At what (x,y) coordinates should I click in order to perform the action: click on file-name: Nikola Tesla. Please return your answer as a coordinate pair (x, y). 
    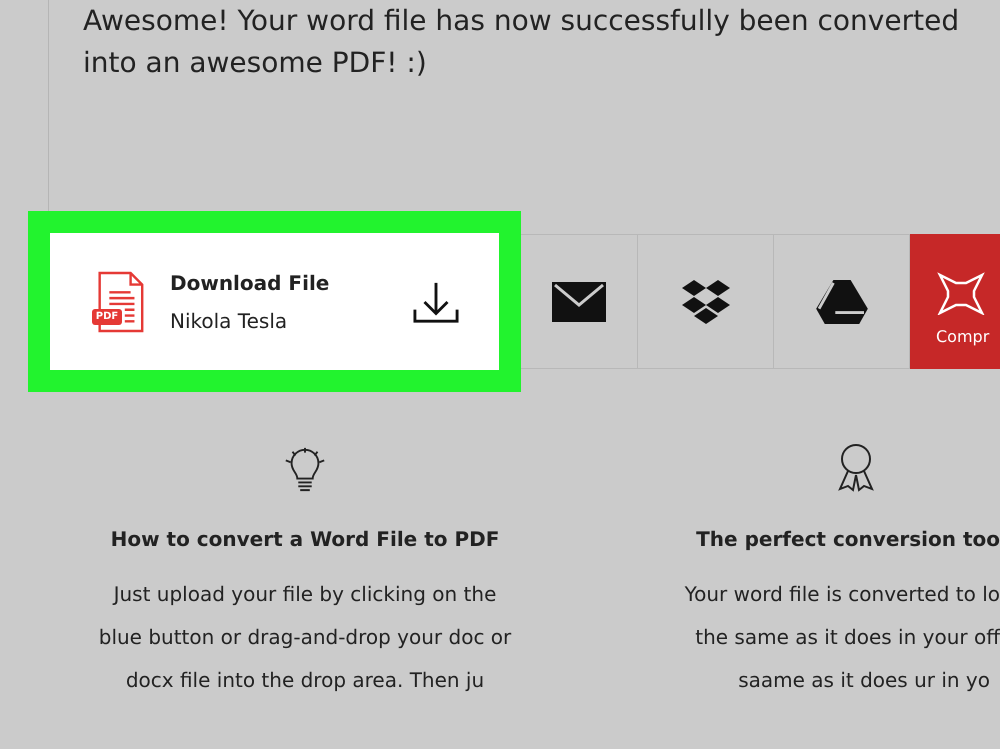
    Looking at the image, I should click on (229, 320).